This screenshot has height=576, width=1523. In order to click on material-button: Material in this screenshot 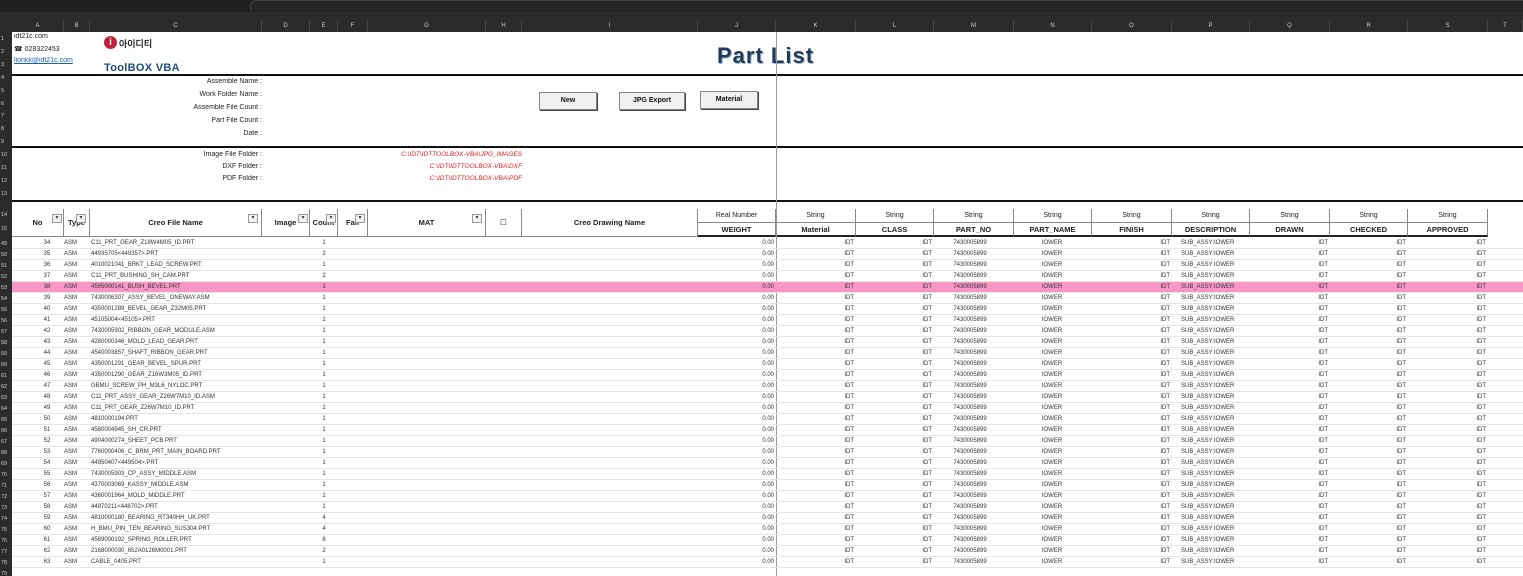, I will do `click(729, 100)`.